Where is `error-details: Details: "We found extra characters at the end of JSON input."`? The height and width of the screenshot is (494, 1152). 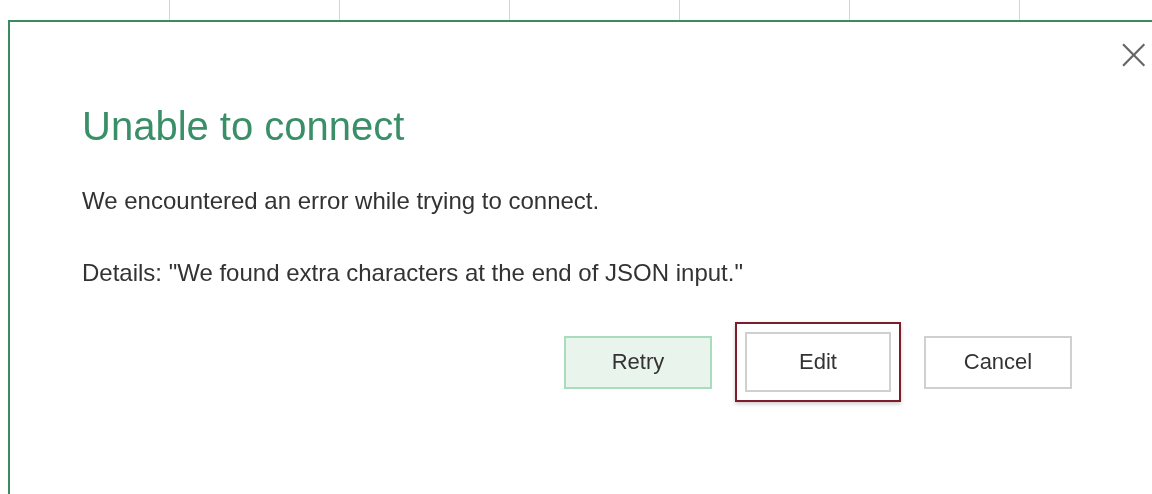 error-details: Details: "We found extra characters at the end of JSON input." is located at coordinates (413, 273).